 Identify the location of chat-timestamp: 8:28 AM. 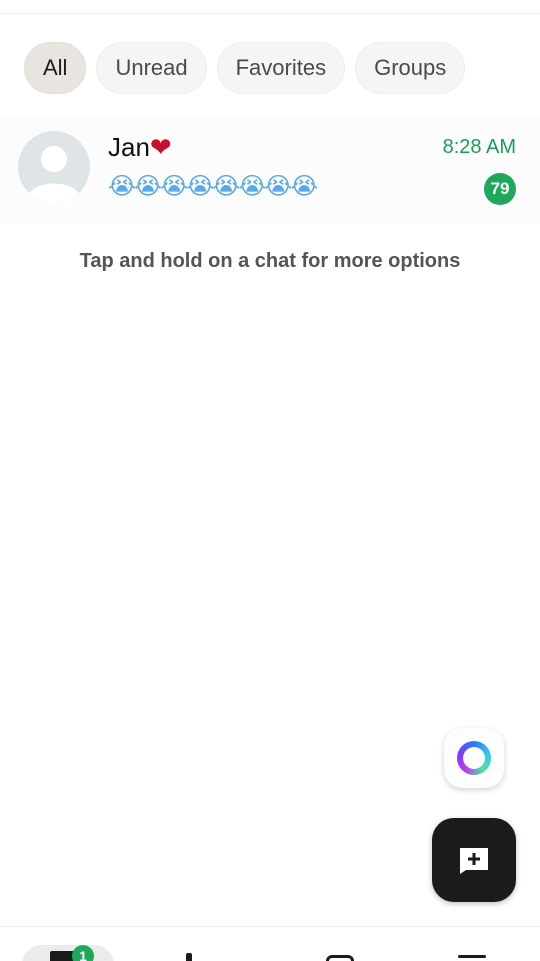
(479, 147).